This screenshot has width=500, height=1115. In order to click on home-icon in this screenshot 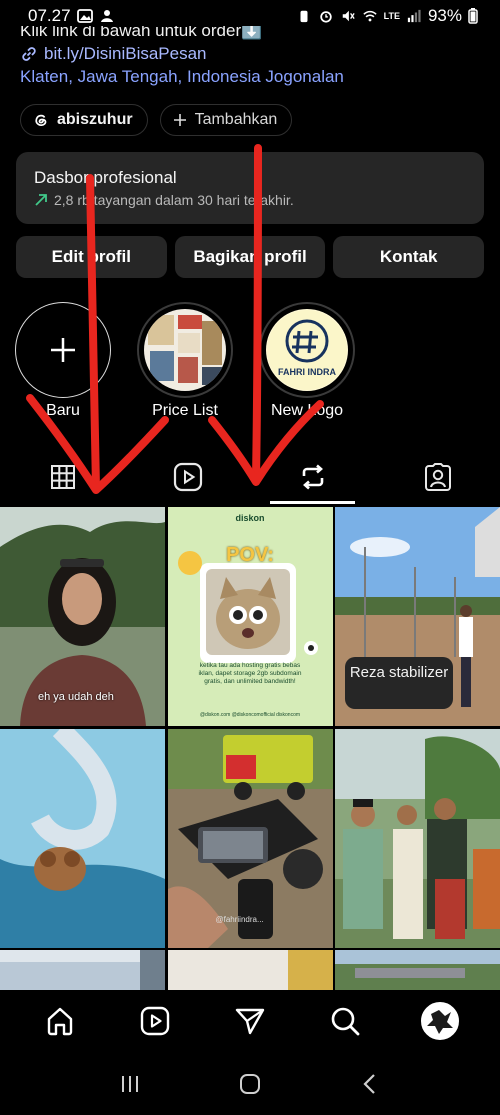, I will do `click(59, 1021)`.